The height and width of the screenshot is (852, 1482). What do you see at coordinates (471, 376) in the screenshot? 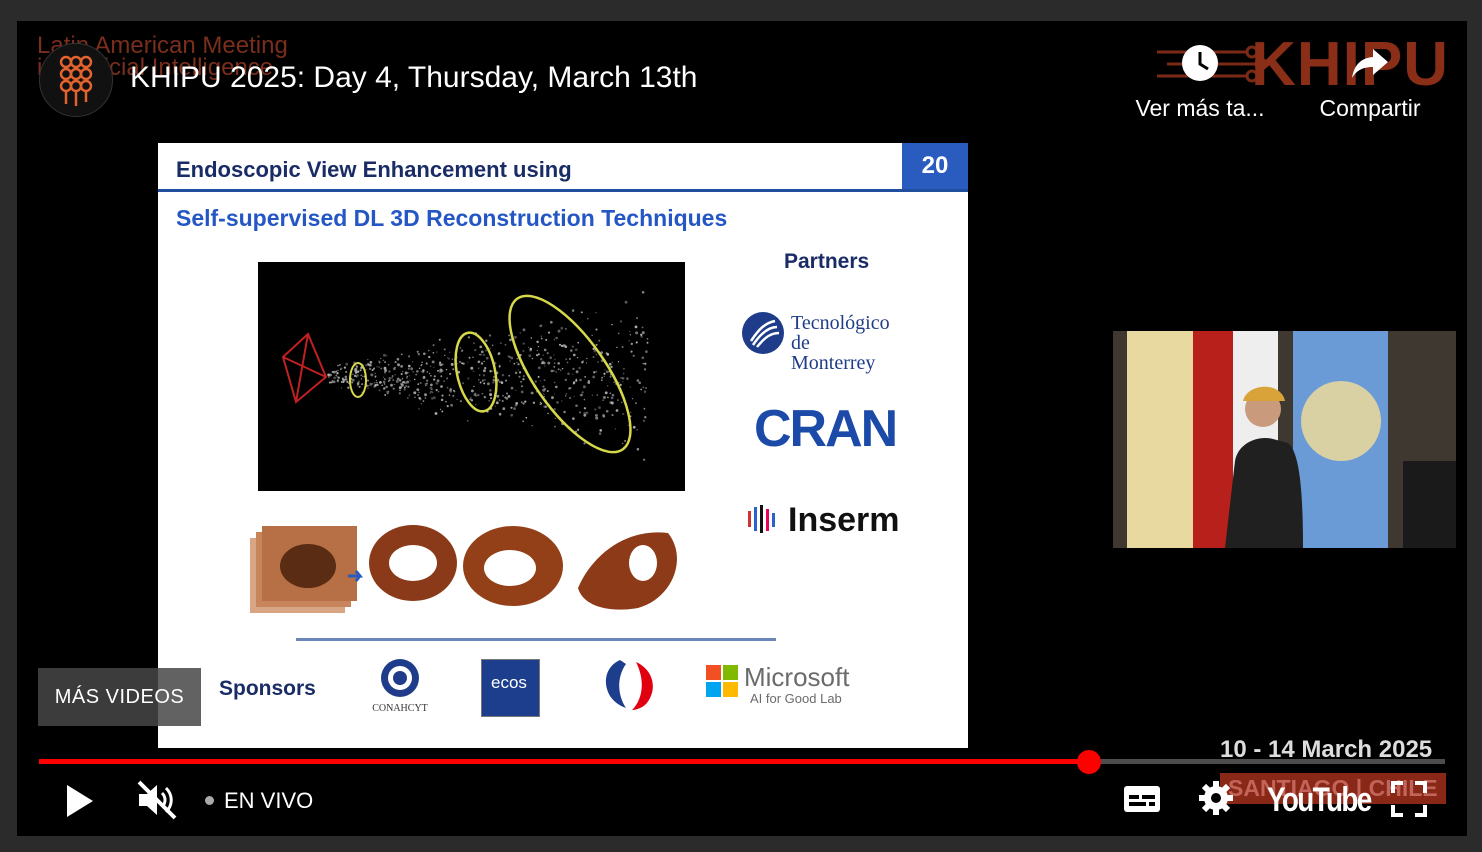
I see `point-cloud-image` at bounding box center [471, 376].